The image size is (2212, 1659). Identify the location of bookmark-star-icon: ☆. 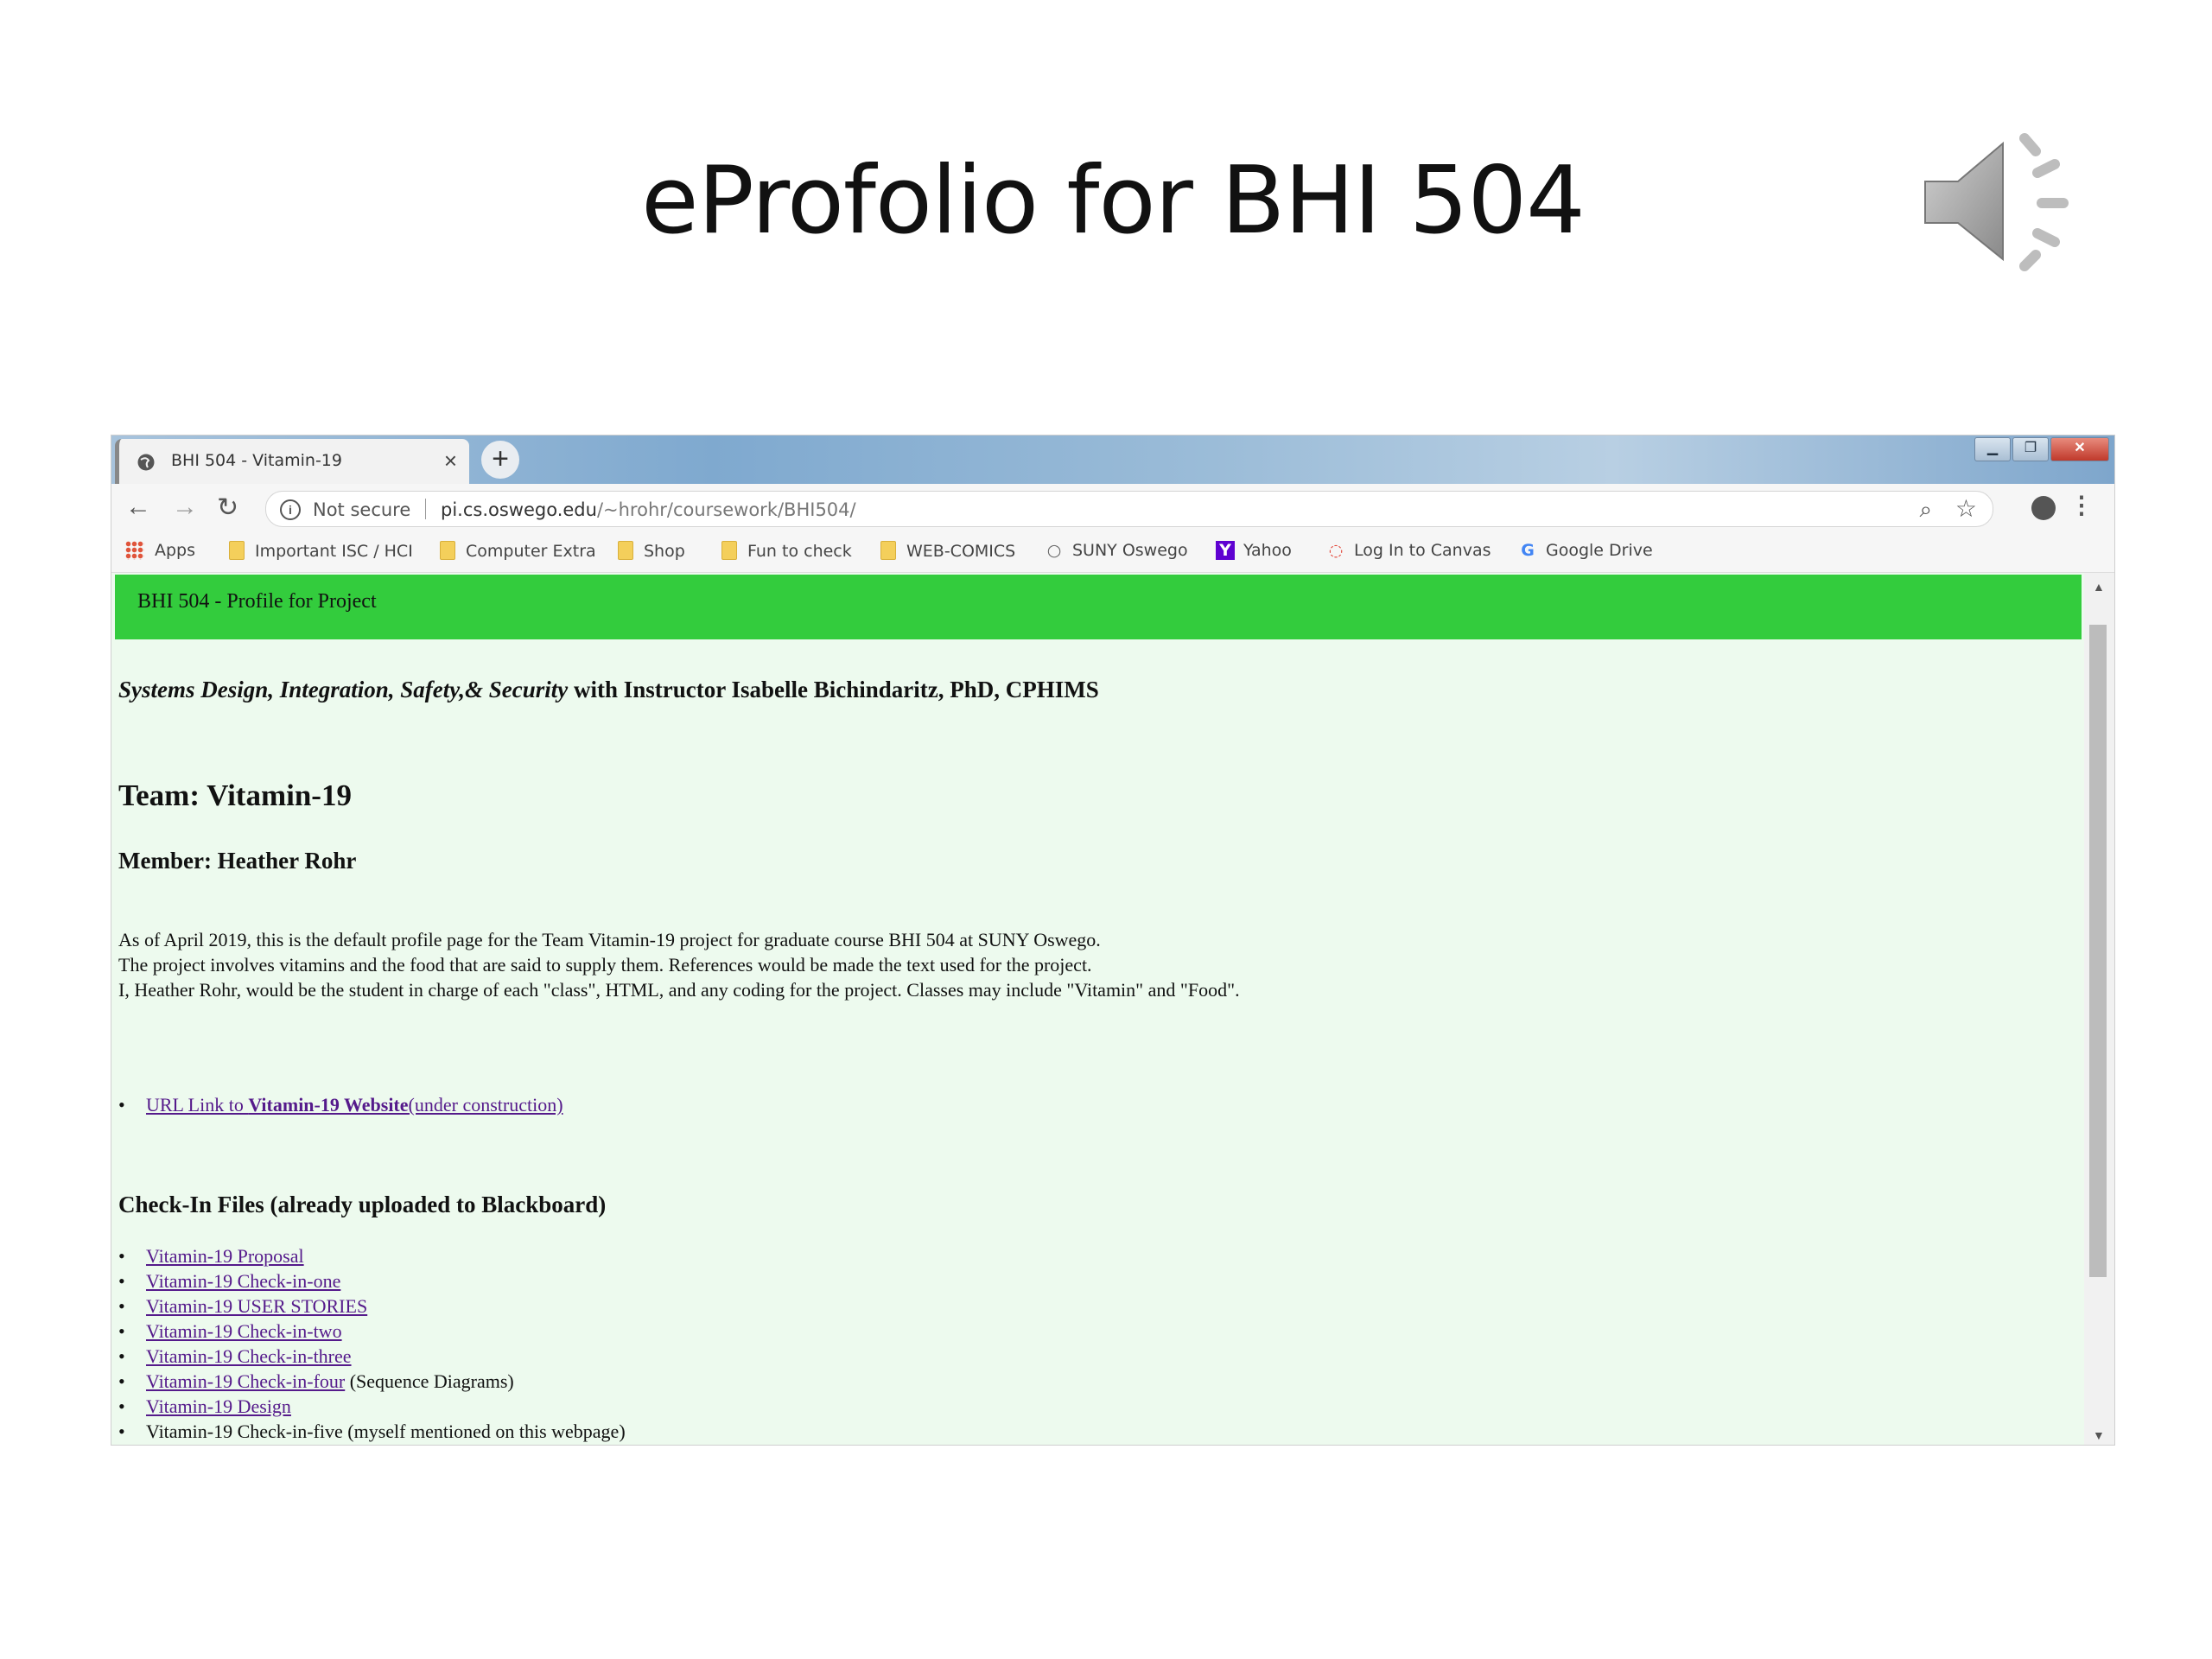
(1966, 508).